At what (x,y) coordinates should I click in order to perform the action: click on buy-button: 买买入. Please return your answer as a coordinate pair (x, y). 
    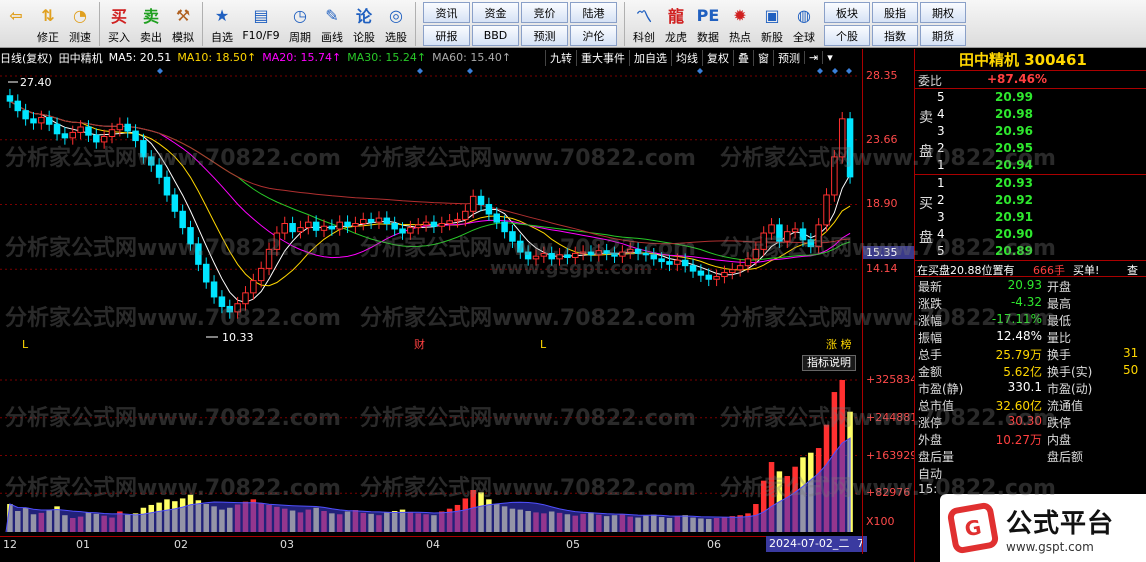
    Looking at the image, I should click on (119, 24).